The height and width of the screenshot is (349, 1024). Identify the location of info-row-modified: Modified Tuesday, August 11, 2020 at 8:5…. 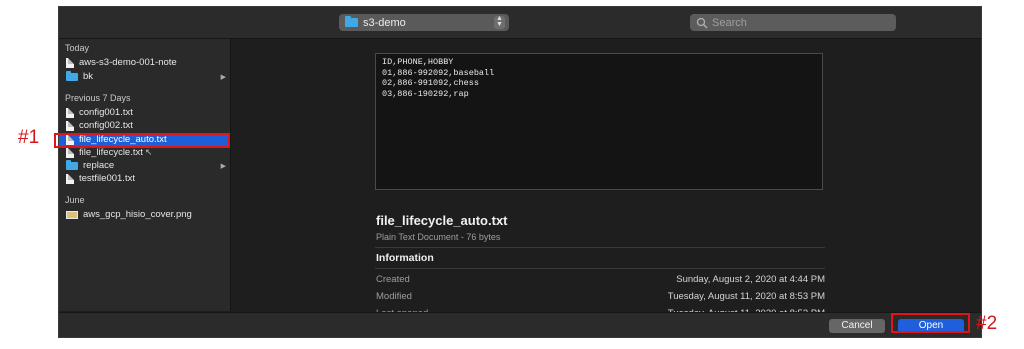
(600, 296).